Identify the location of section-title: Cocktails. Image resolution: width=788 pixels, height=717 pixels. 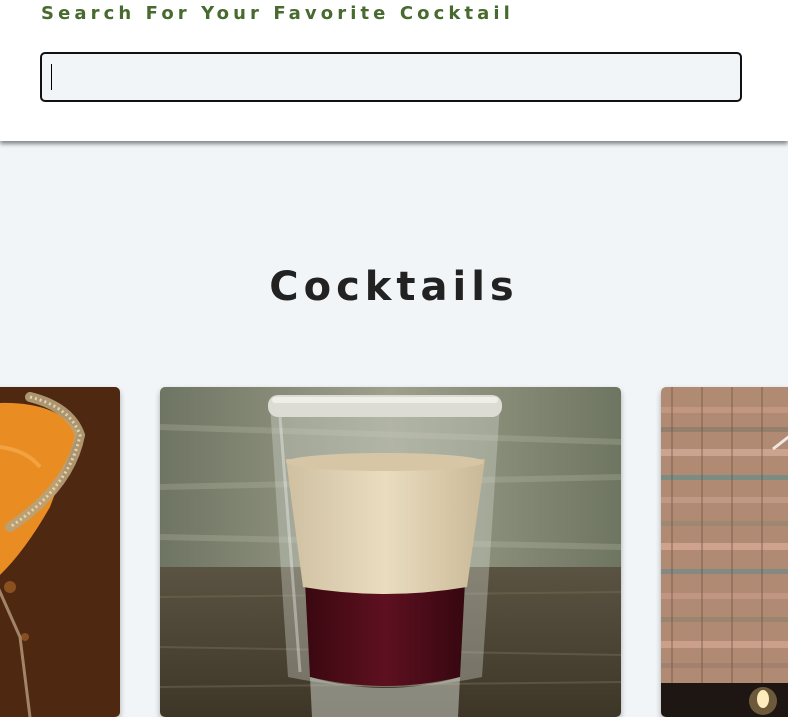
(394, 287).